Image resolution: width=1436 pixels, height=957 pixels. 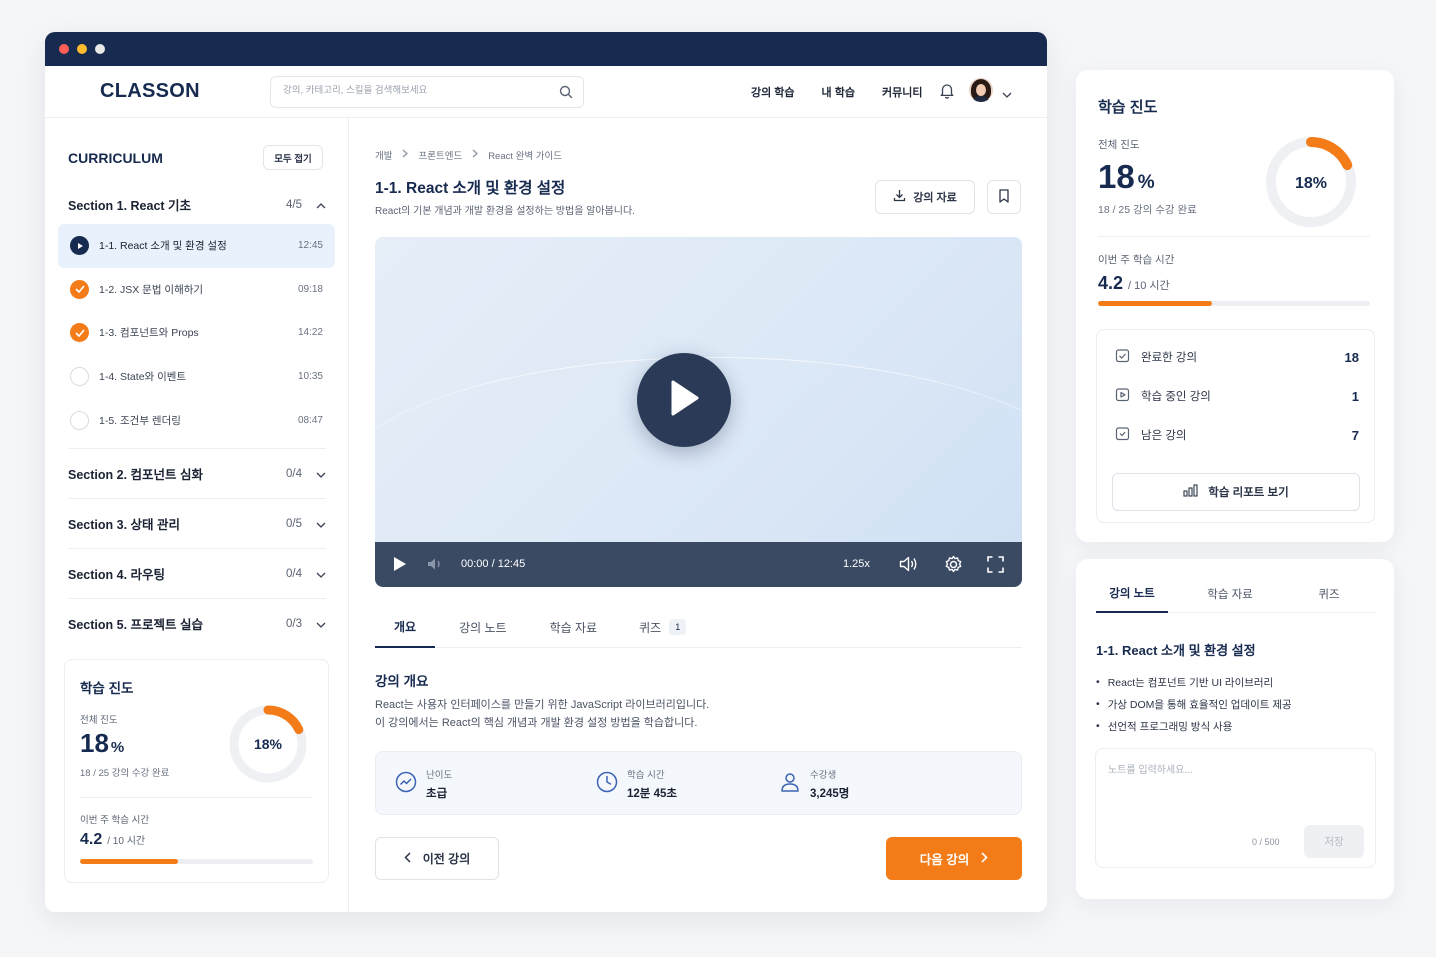 What do you see at coordinates (546, 49) in the screenshot?
I see `window-titlebar` at bounding box center [546, 49].